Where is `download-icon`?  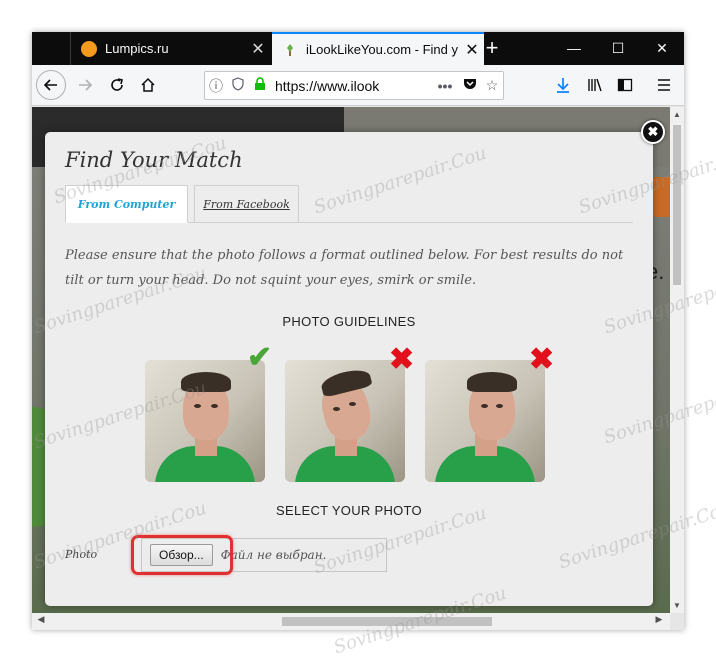 download-icon is located at coordinates (563, 85).